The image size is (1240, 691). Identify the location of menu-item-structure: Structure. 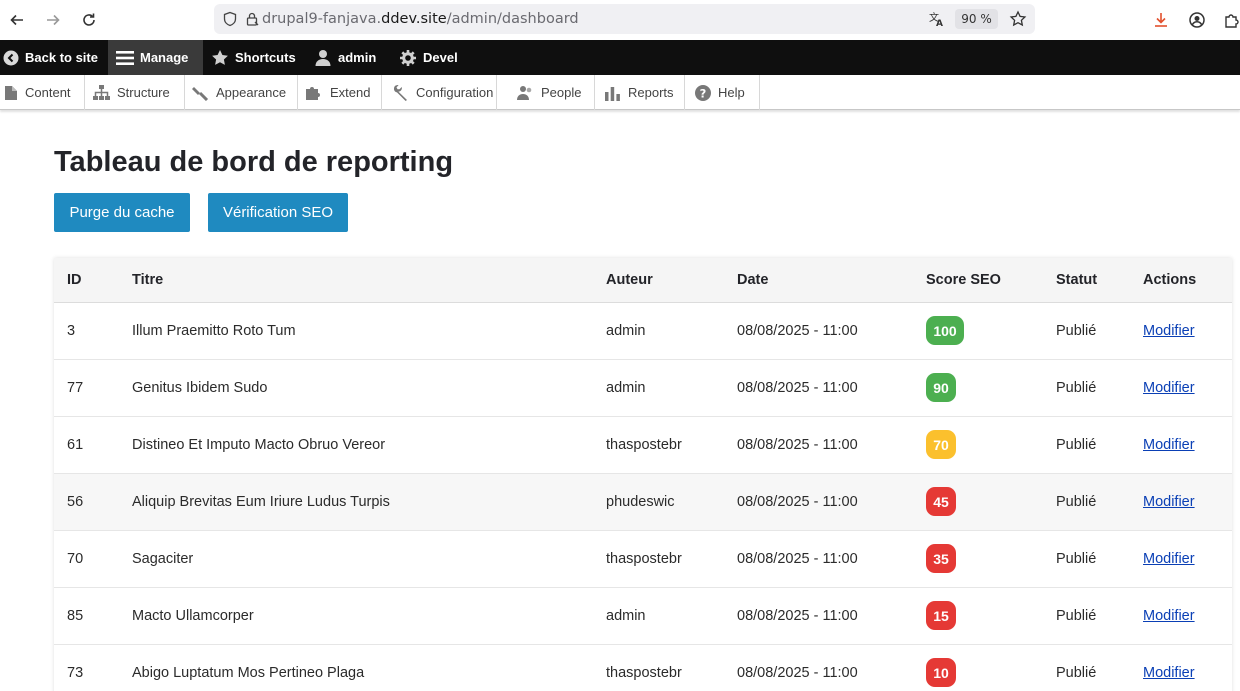
(135, 92).